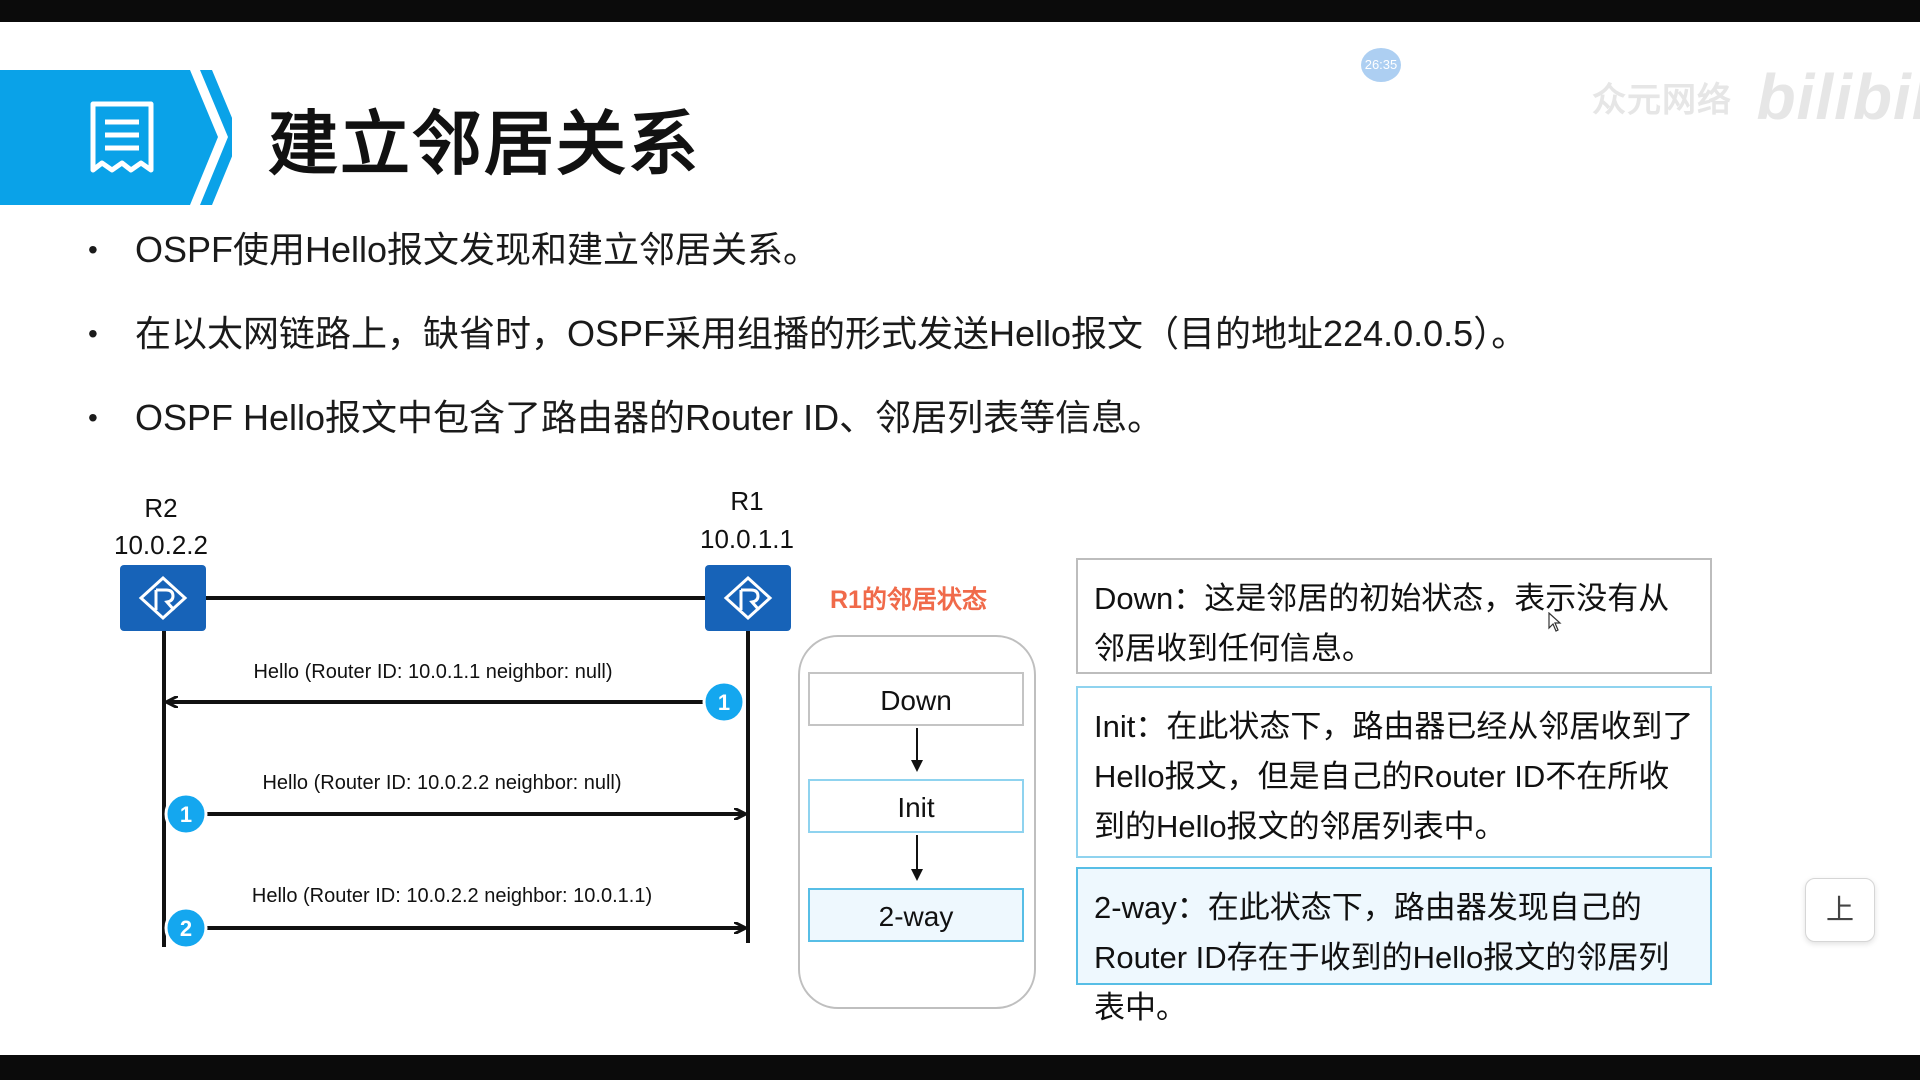 The width and height of the screenshot is (1920, 1080). What do you see at coordinates (1840, 910) in the screenshot?
I see `scroll-up-button: 上` at bounding box center [1840, 910].